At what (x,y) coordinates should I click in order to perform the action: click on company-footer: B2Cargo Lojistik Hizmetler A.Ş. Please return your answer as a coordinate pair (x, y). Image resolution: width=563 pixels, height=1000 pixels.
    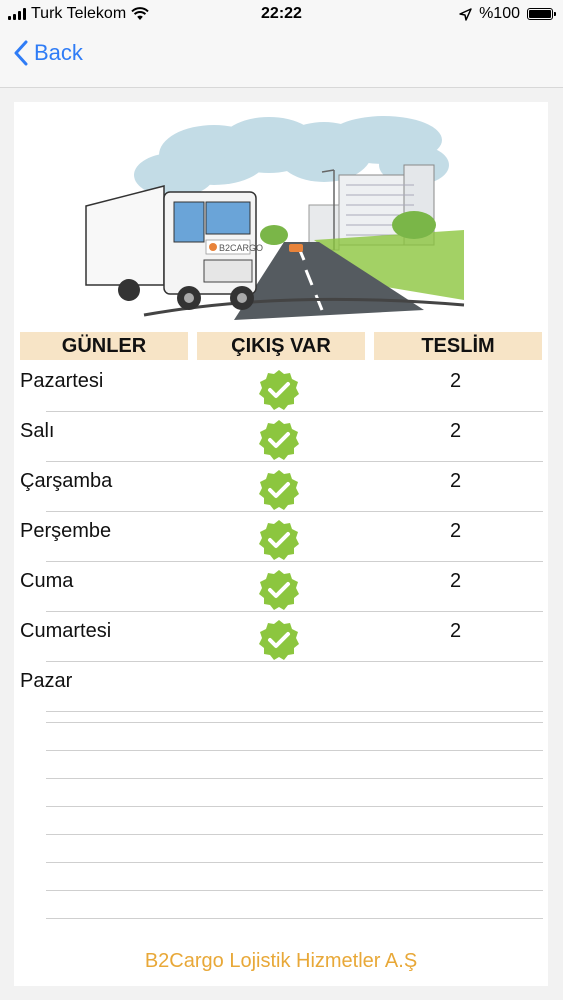
    Looking at the image, I should click on (281, 961).